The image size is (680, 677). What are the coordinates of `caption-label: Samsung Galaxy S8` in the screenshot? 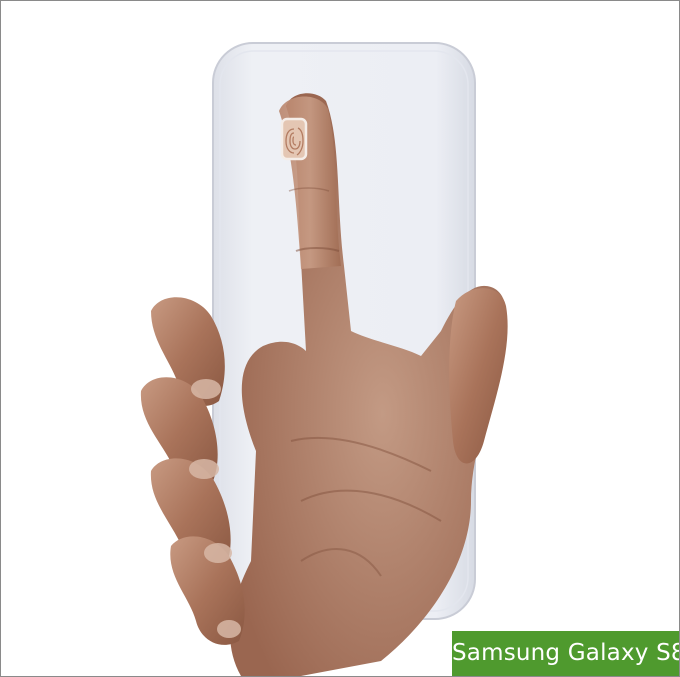 It's located at (565, 653).